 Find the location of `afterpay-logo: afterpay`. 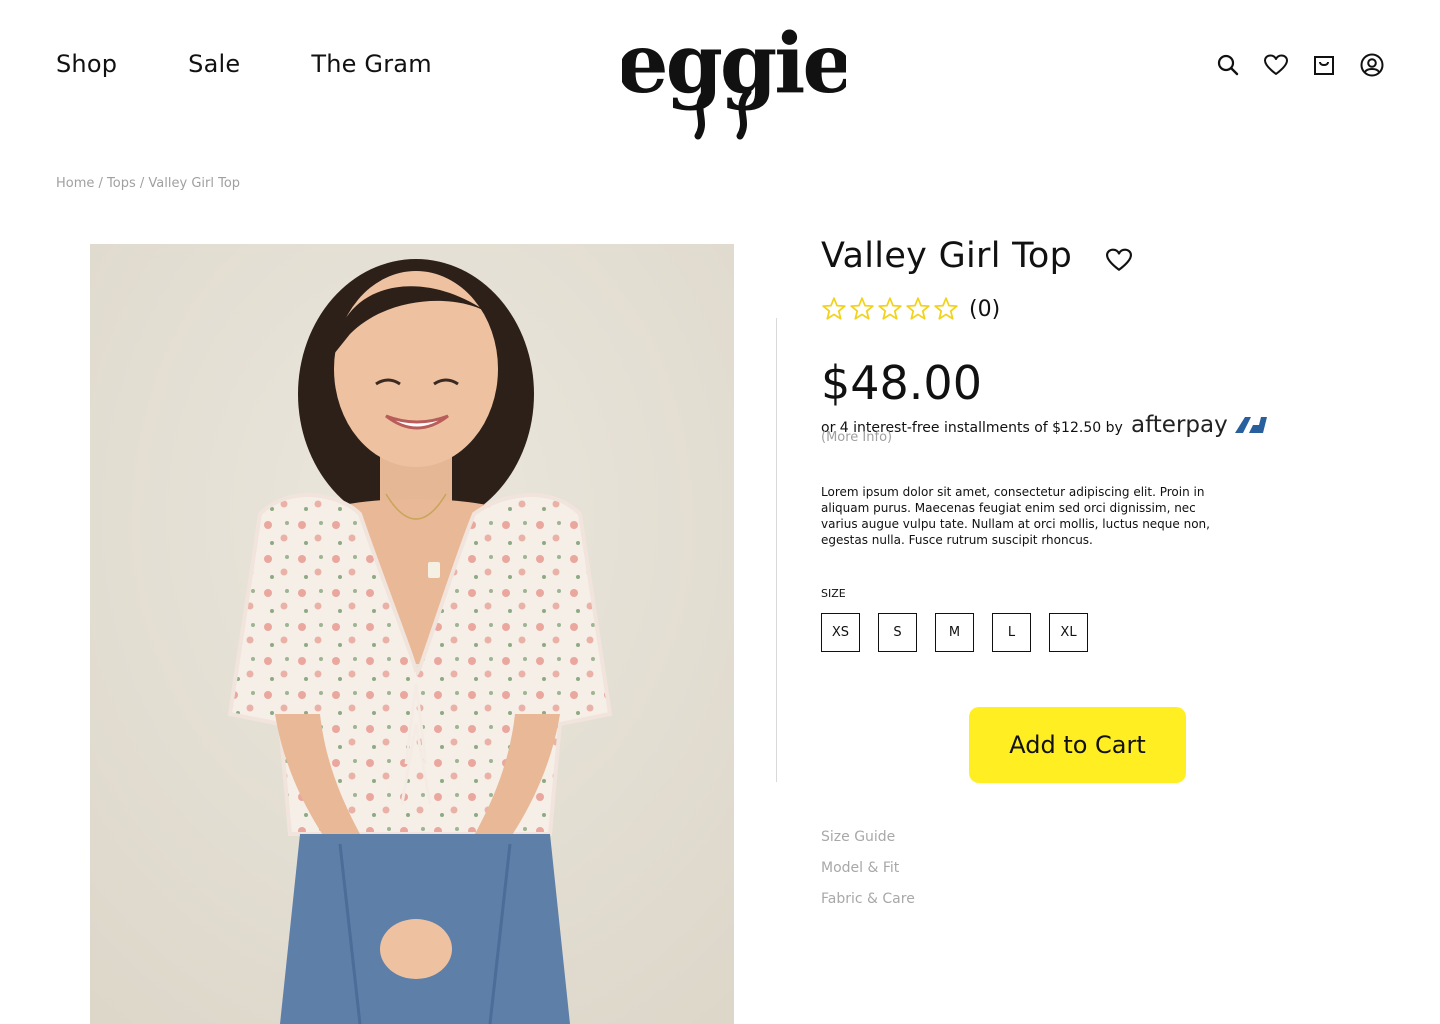

afterpay-logo: afterpay is located at coordinates (1200, 428).